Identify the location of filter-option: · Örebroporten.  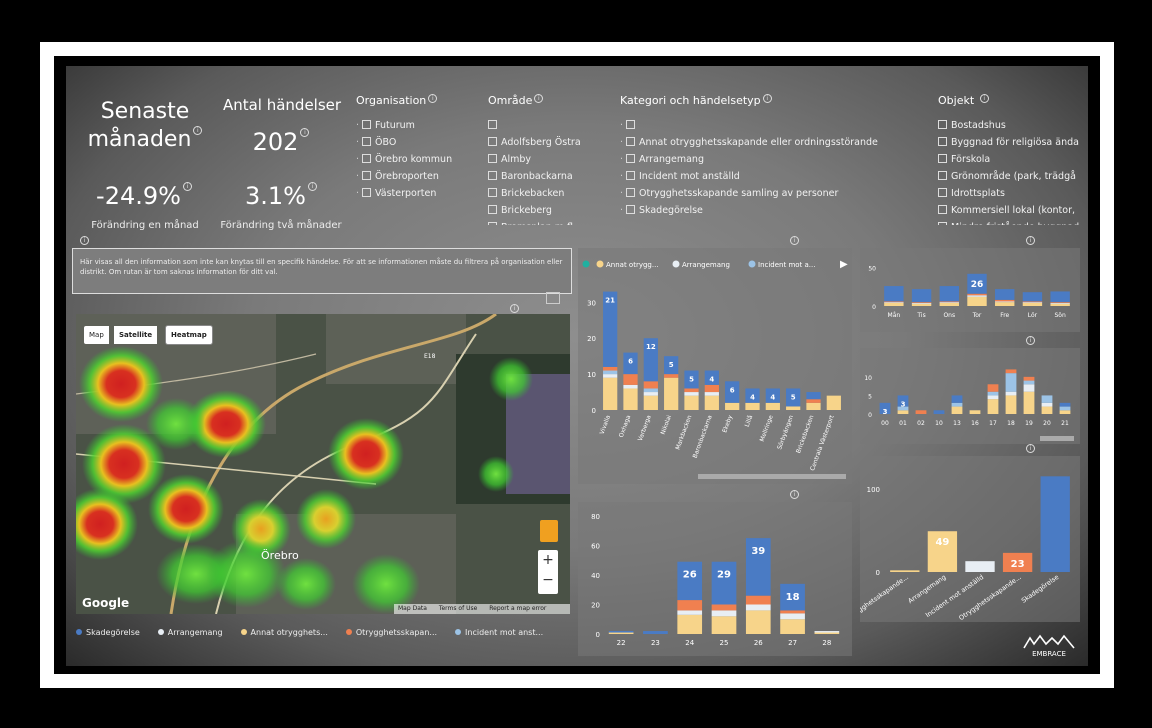
(416, 176).